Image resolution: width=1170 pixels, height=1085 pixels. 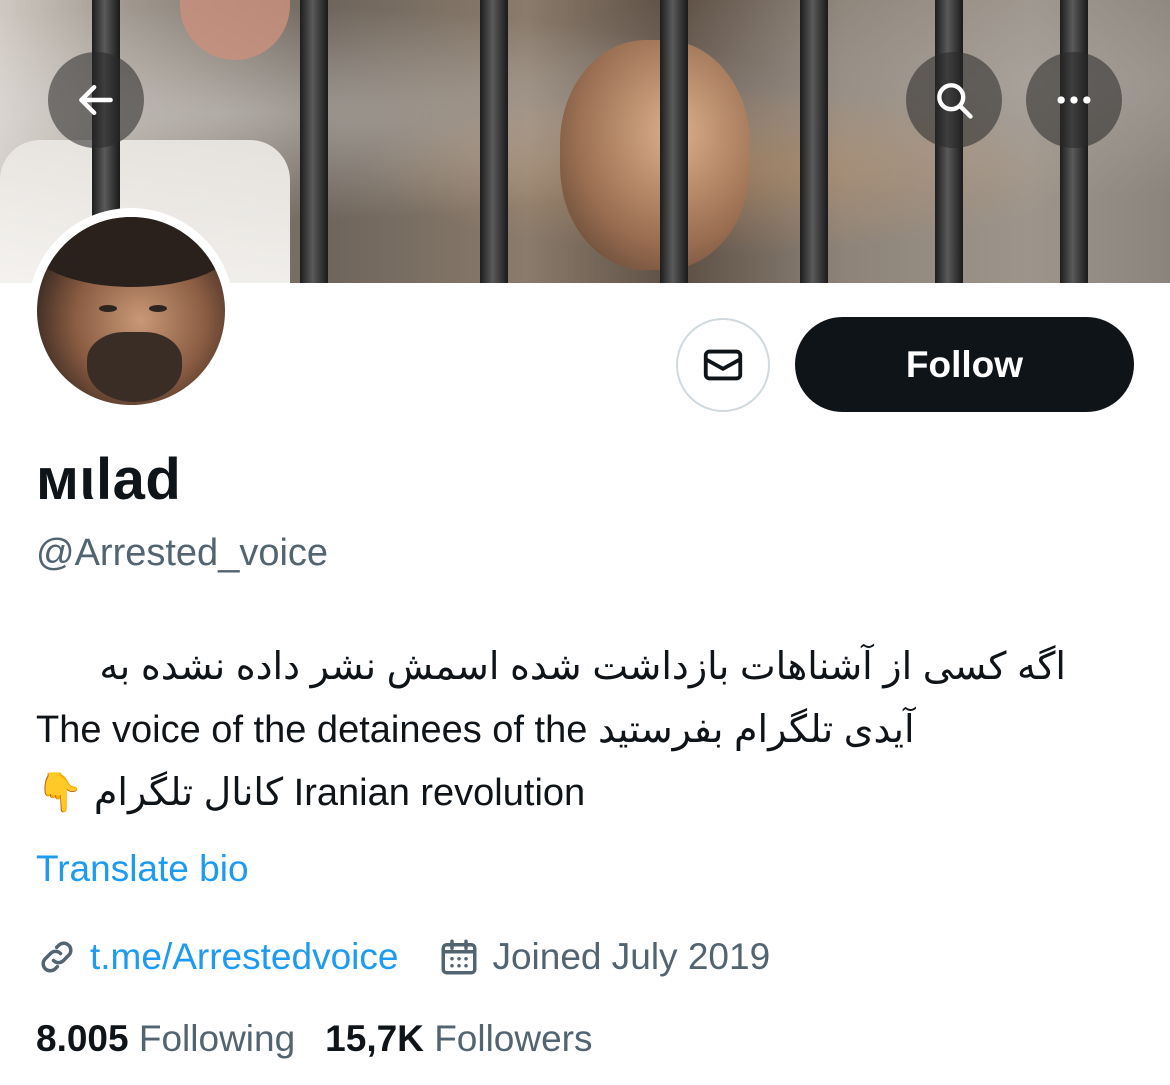 What do you see at coordinates (82, 1038) in the screenshot?
I see `following-count: 8.005` at bounding box center [82, 1038].